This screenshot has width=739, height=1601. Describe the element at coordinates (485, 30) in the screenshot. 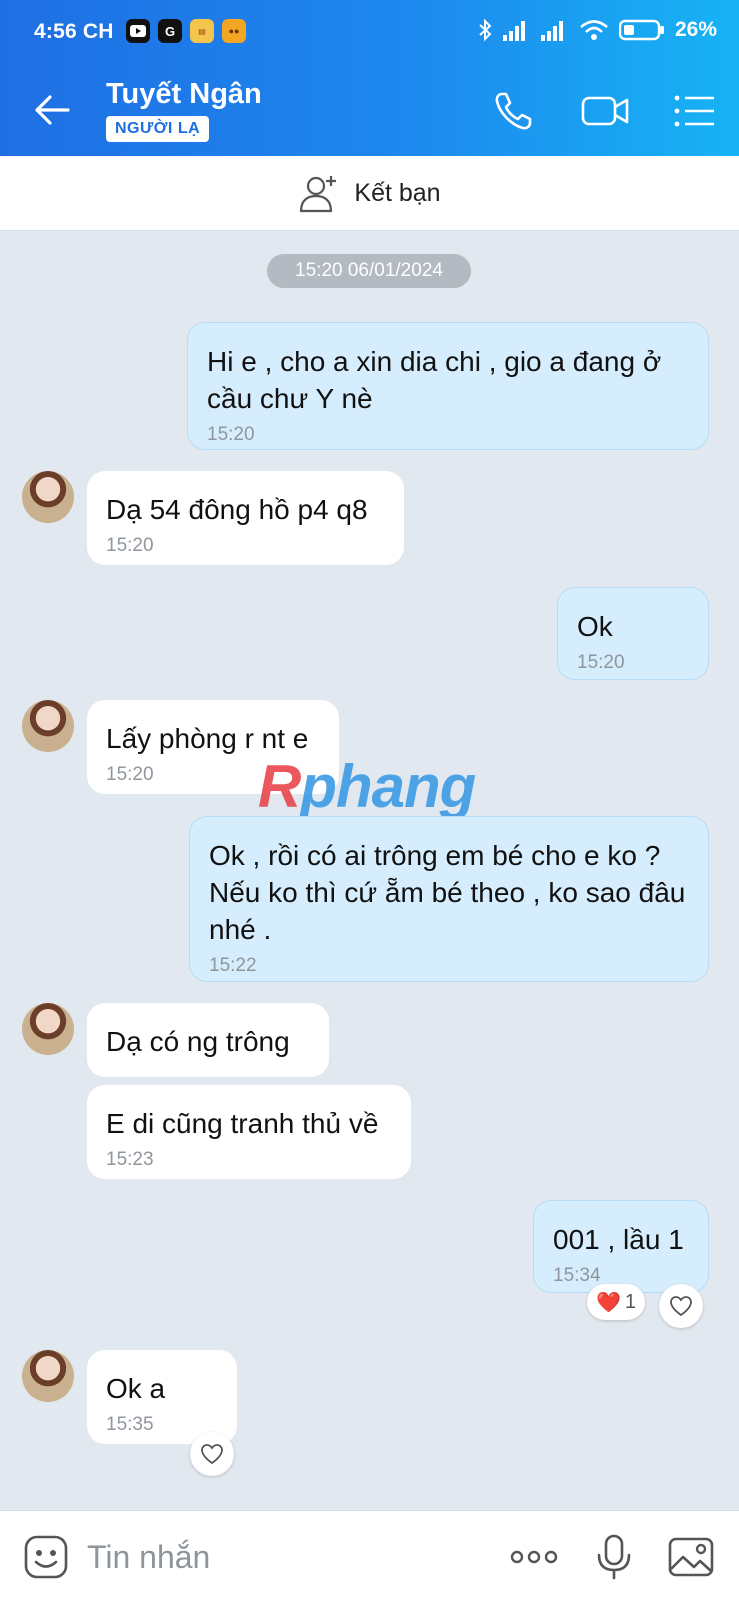

I see `bluetooth-icon` at that location.